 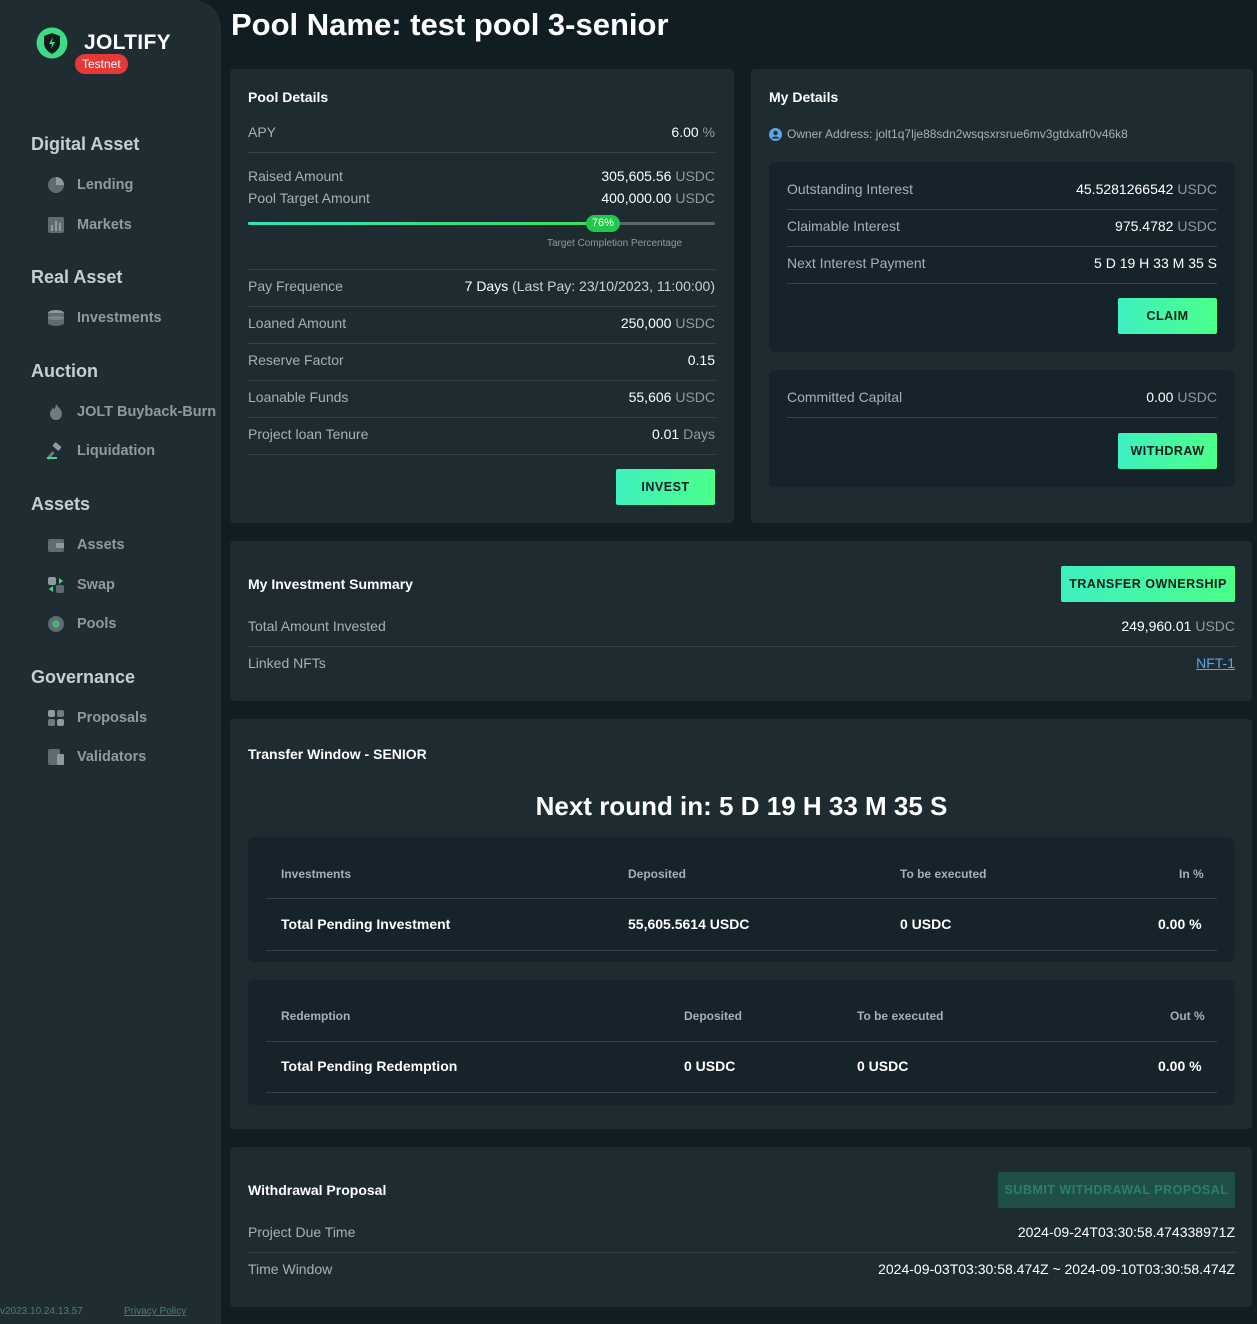 I want to click on sidebar-item-liquidation: Liquidation, so click(x=101, y=451).